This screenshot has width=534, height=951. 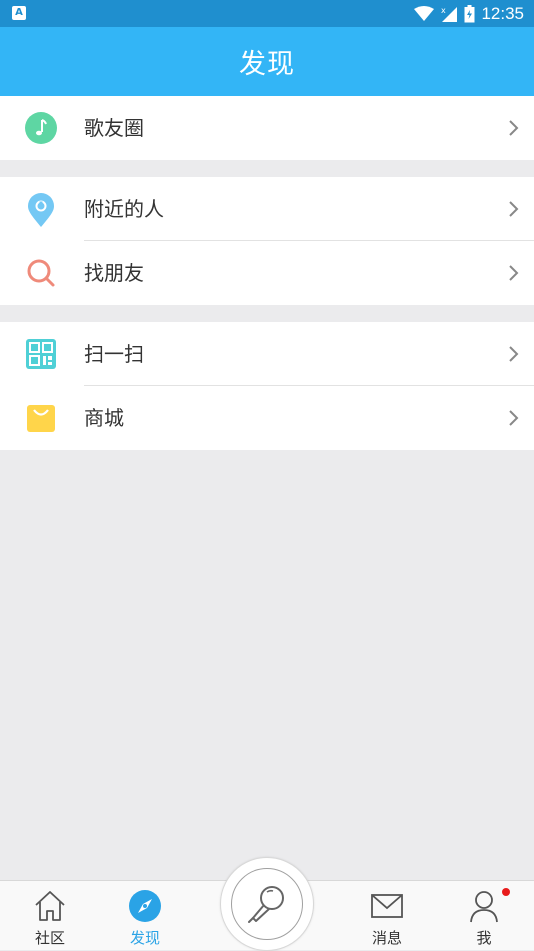 What do you see at coordinates (124, 209) in the screenshot?
I see `menu-item-label: 附近的人` at bounding box center [124, 209].